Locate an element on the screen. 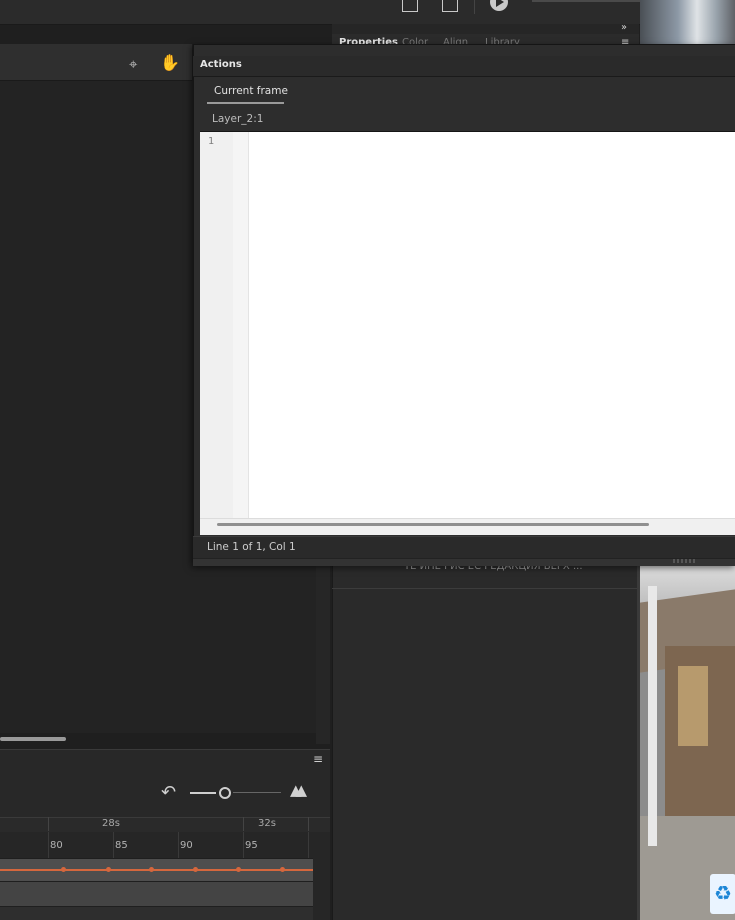  desktop-wallpaper-top is located at coordinates (687, 22).